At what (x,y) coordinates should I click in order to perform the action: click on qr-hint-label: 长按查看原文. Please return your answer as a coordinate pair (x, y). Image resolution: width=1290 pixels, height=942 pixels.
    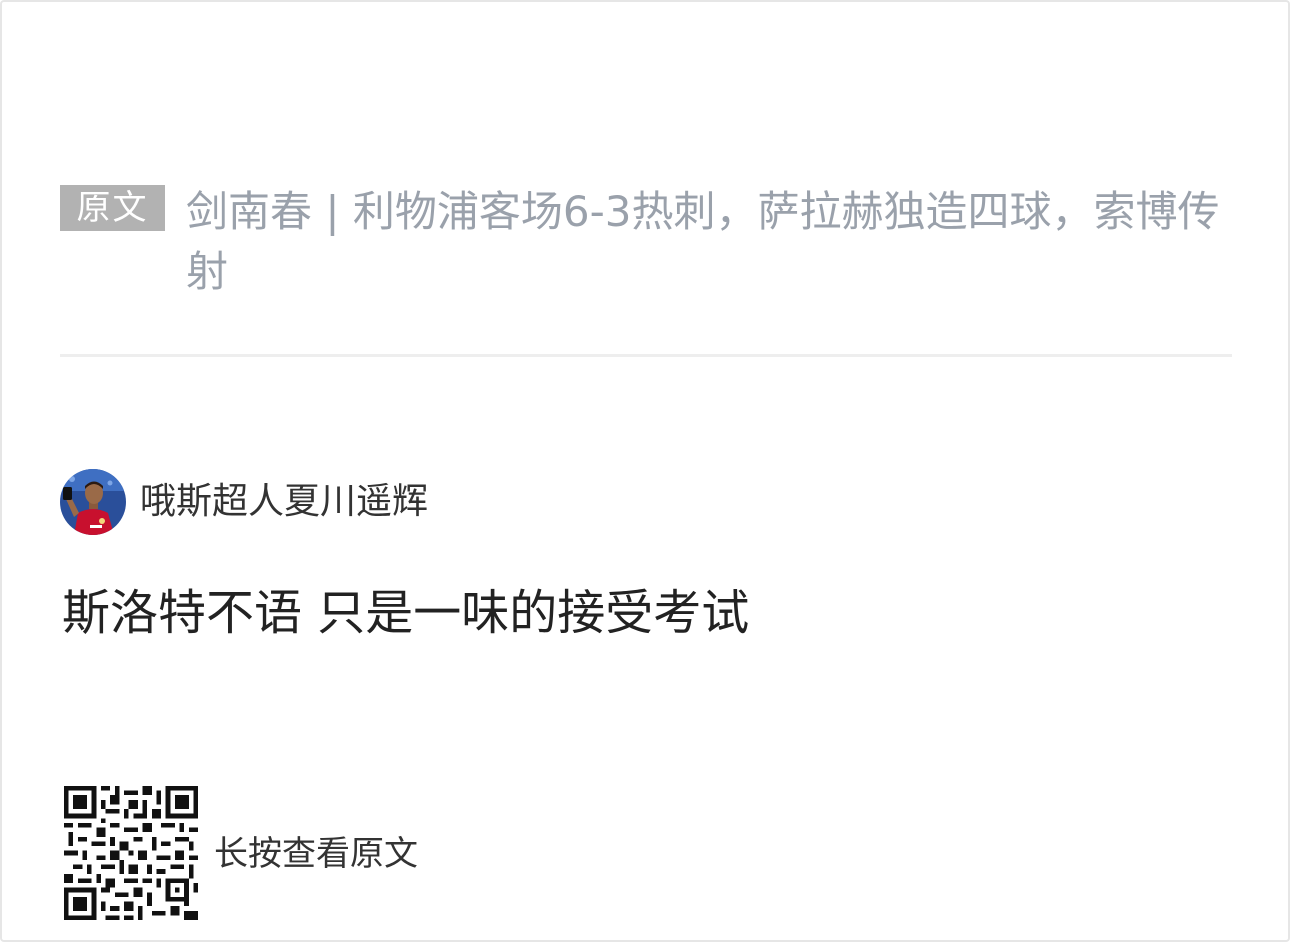
    Looking at the image, I should click on (316, 854).